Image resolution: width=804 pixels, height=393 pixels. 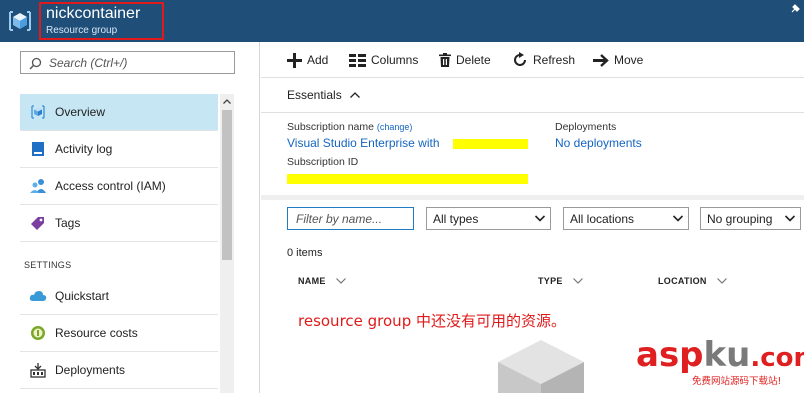 What do you see at coordinates (488, 218) in the screenshot?
I see `type-filter-dropdown: All types` at bounding box center [488, 218].